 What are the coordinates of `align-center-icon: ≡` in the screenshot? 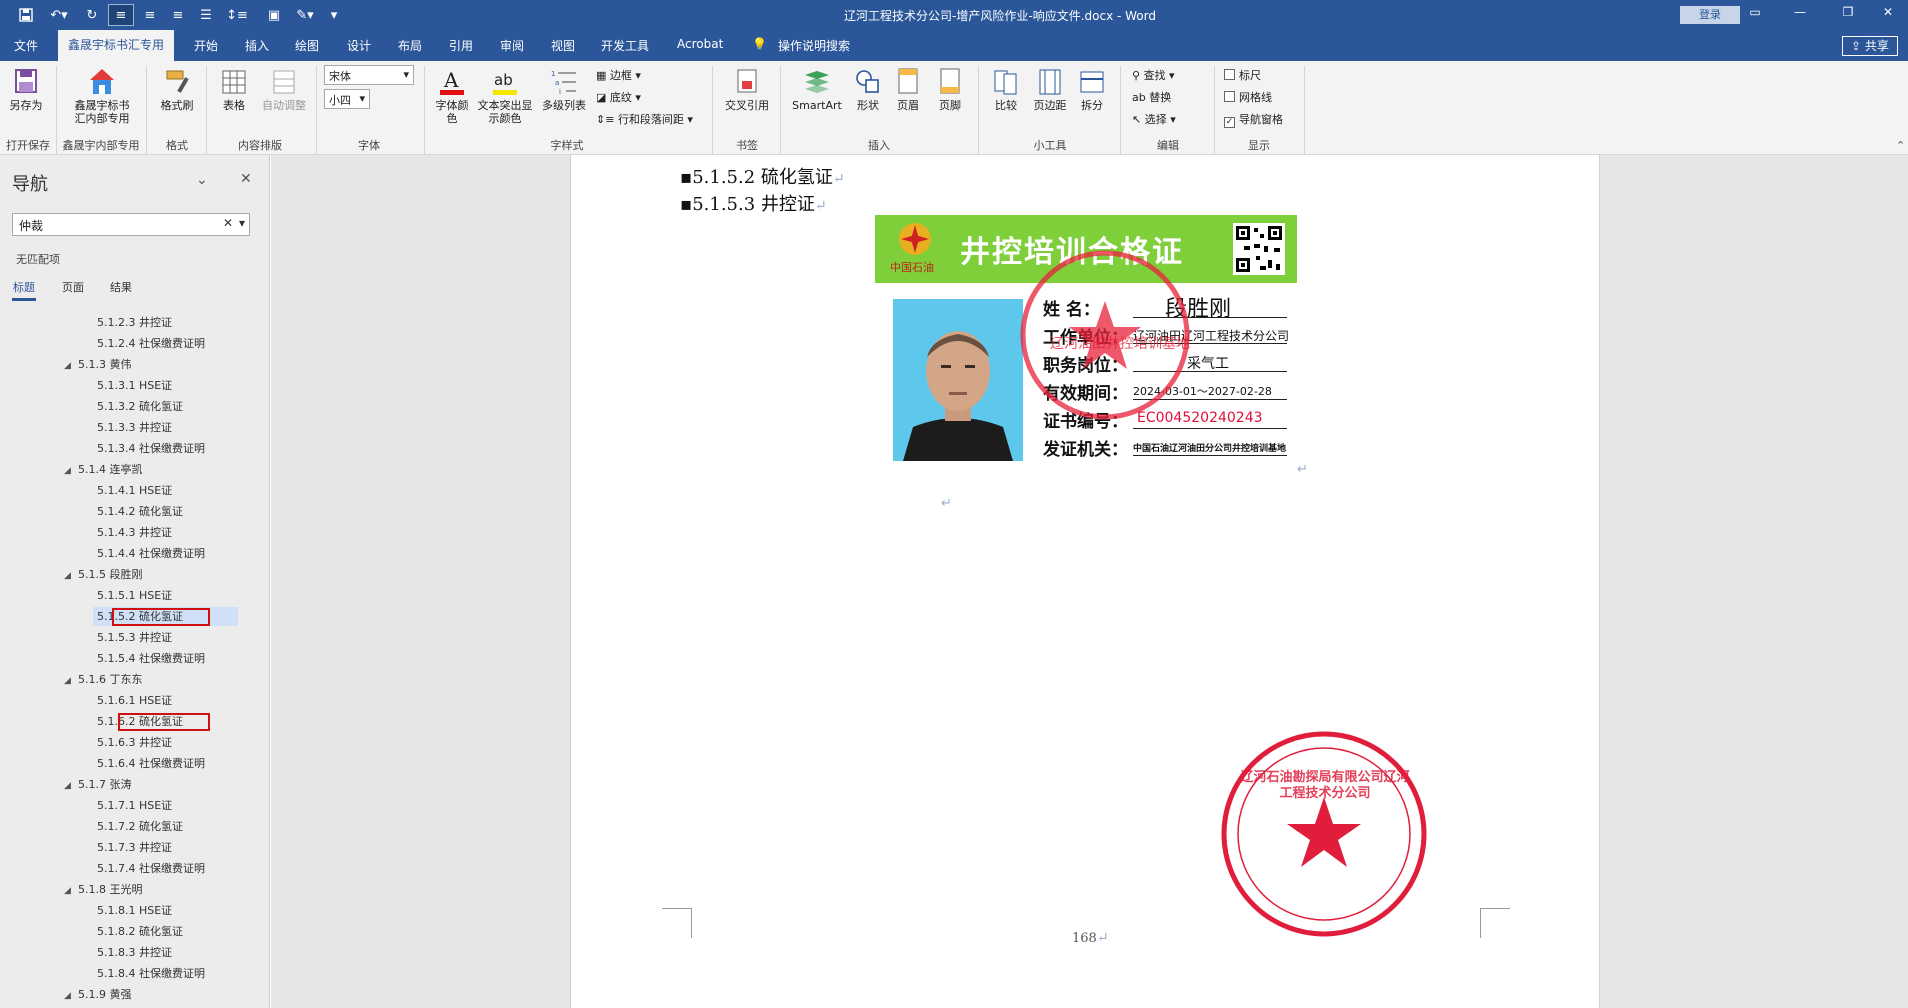 It's located at (150, 15).